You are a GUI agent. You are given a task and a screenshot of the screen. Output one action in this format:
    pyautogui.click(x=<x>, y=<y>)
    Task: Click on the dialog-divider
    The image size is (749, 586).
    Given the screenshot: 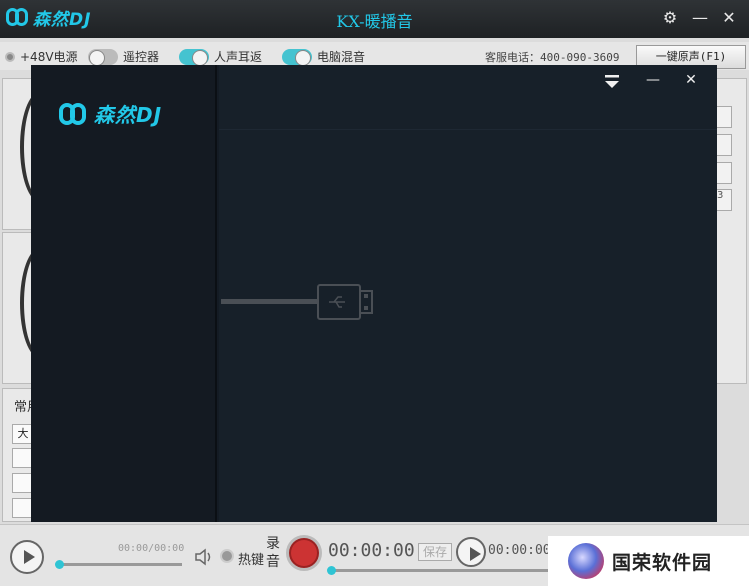 What is the action you would take?
    pyautogui.click(x=468, y=129)
    